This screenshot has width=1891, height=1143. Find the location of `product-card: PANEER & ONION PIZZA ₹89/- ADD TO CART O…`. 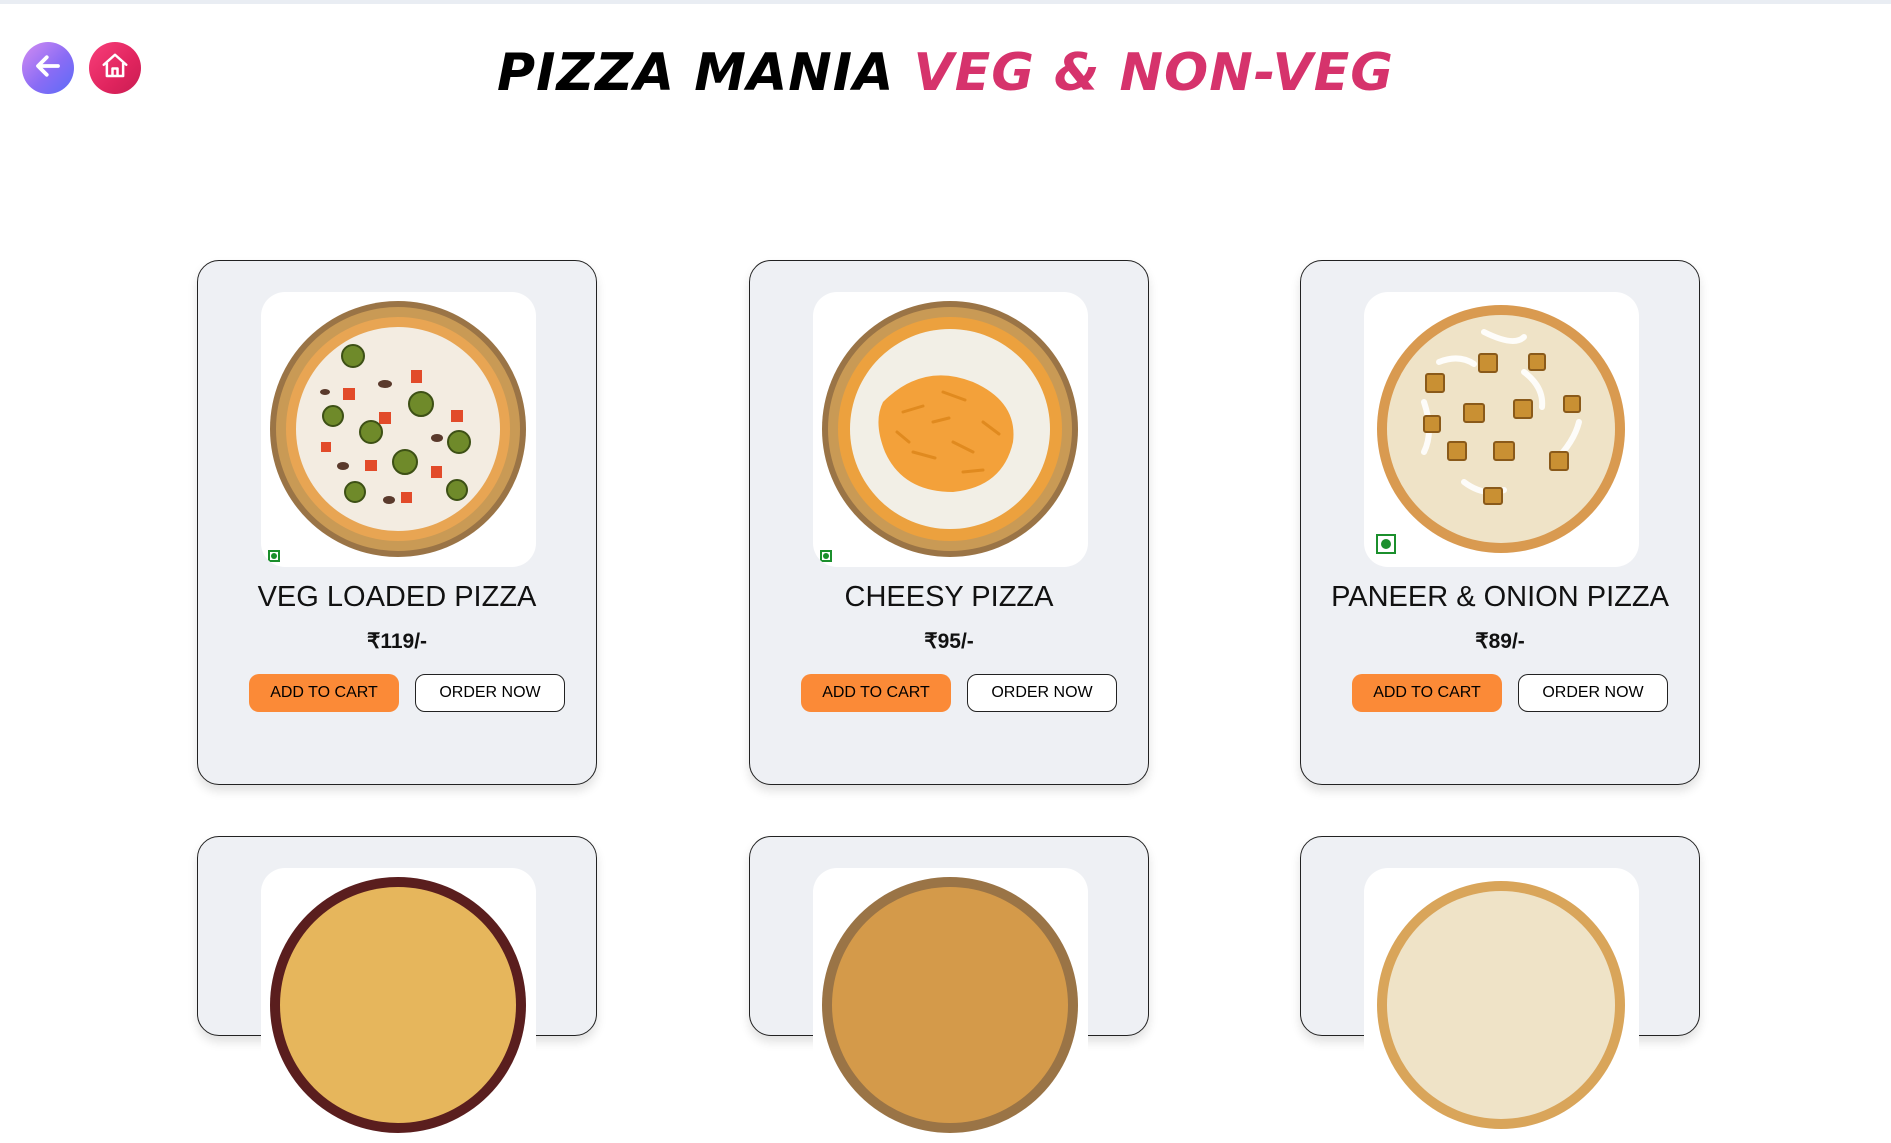

product-card: PANEER & ONION PIZZA ₹89/- ADD TO CART O… is located at coordinates (1500, 522).